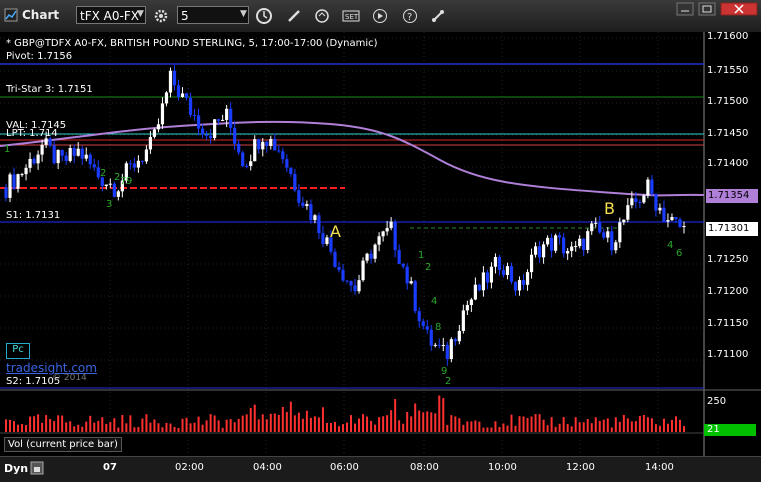 The height and width of the screenshot is (482, 761). Describe the element at coordinates (380, 16) in the screenshot. I see `play-icon` at that location.